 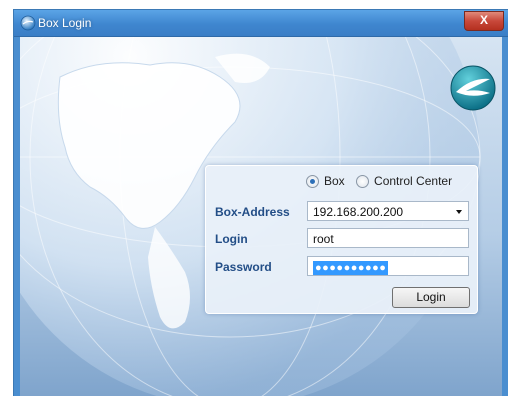 I want to click on radio-checked-icon, so click(x=312, y=181).